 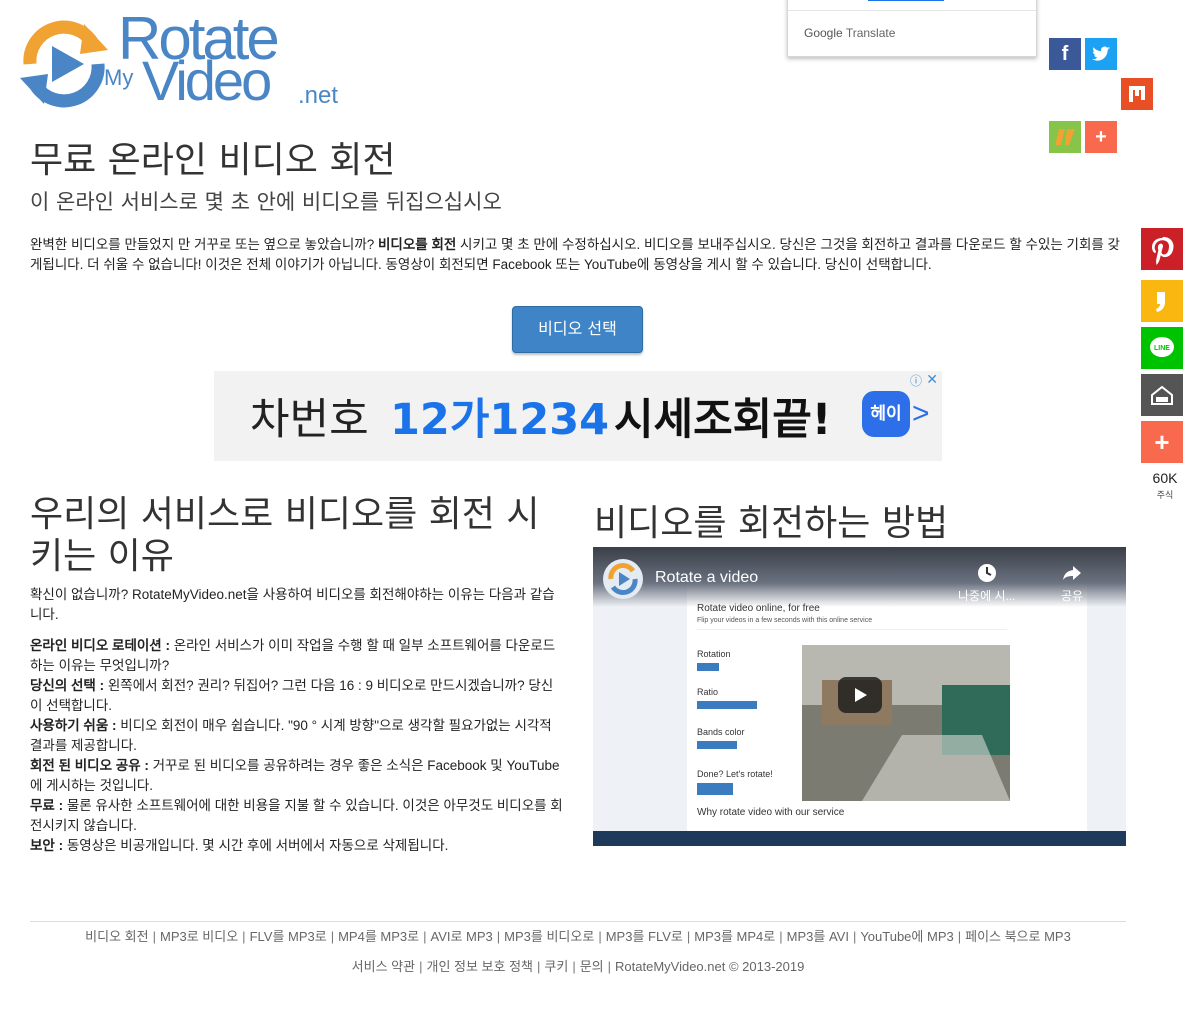 What do you see at coordinates (932, 379) in the screenshot?
I see `ad-close-icon: ✕` at bounding box center [932, 379].